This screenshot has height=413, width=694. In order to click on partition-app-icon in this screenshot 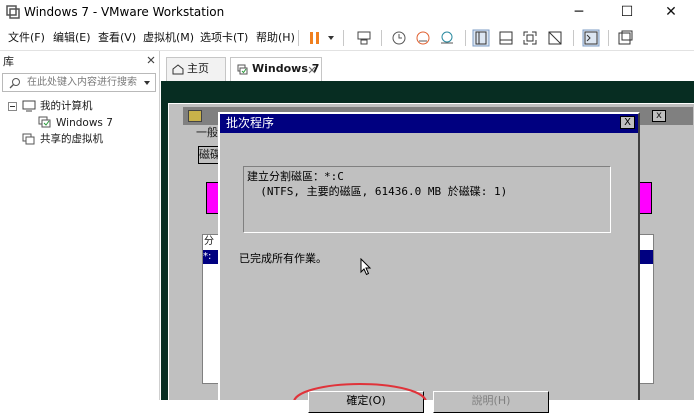, I will do `click(195, 116)`.